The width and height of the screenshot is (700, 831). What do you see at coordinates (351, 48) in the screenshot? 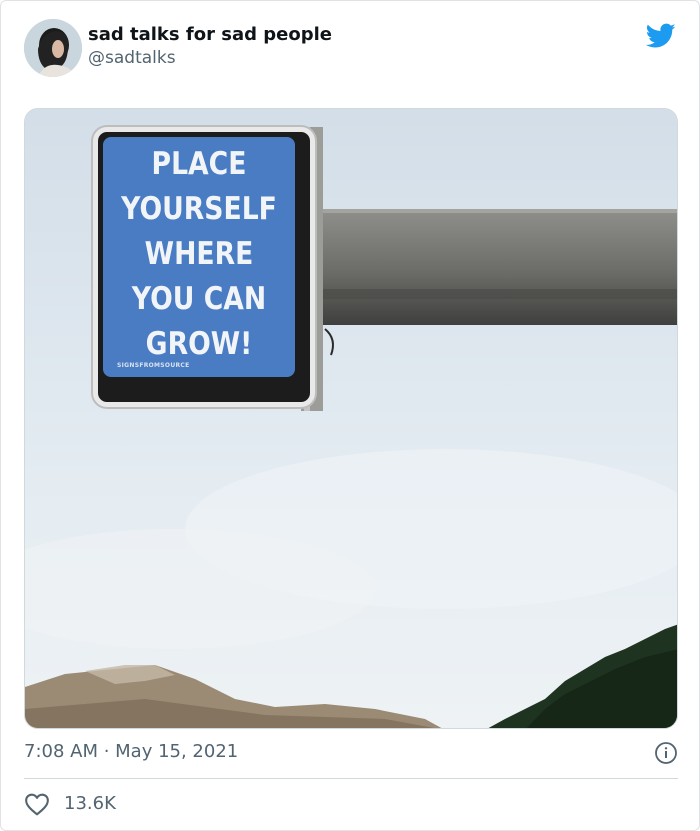
I see `tweet-header: sad talks for sad people @sadtalks` at bounding box center [351, 48].